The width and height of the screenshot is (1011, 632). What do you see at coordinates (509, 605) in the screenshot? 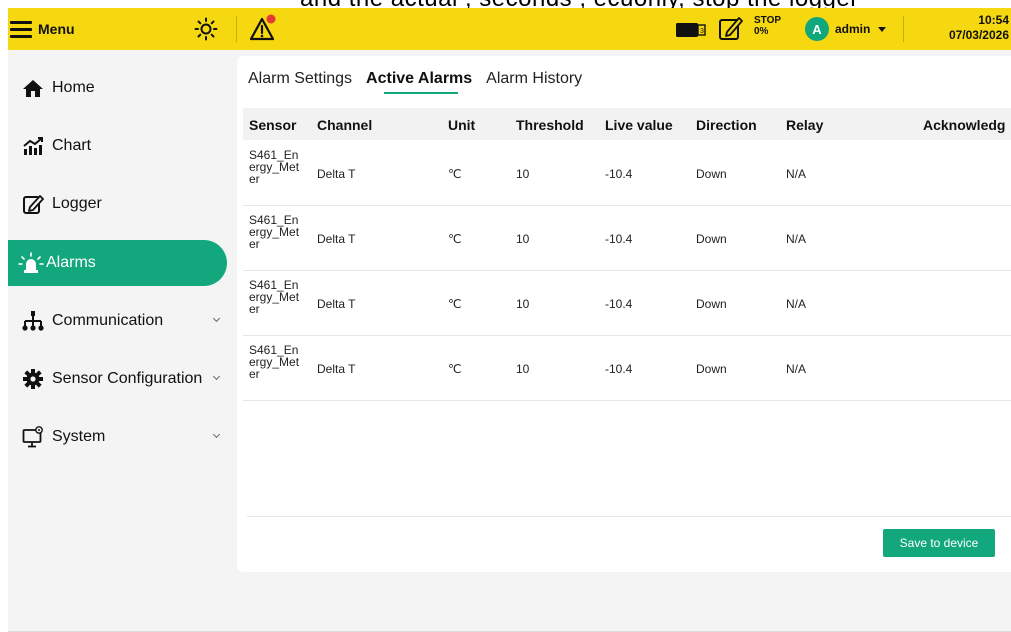
I see `bottom-panel` at bounding box center [509, 605].